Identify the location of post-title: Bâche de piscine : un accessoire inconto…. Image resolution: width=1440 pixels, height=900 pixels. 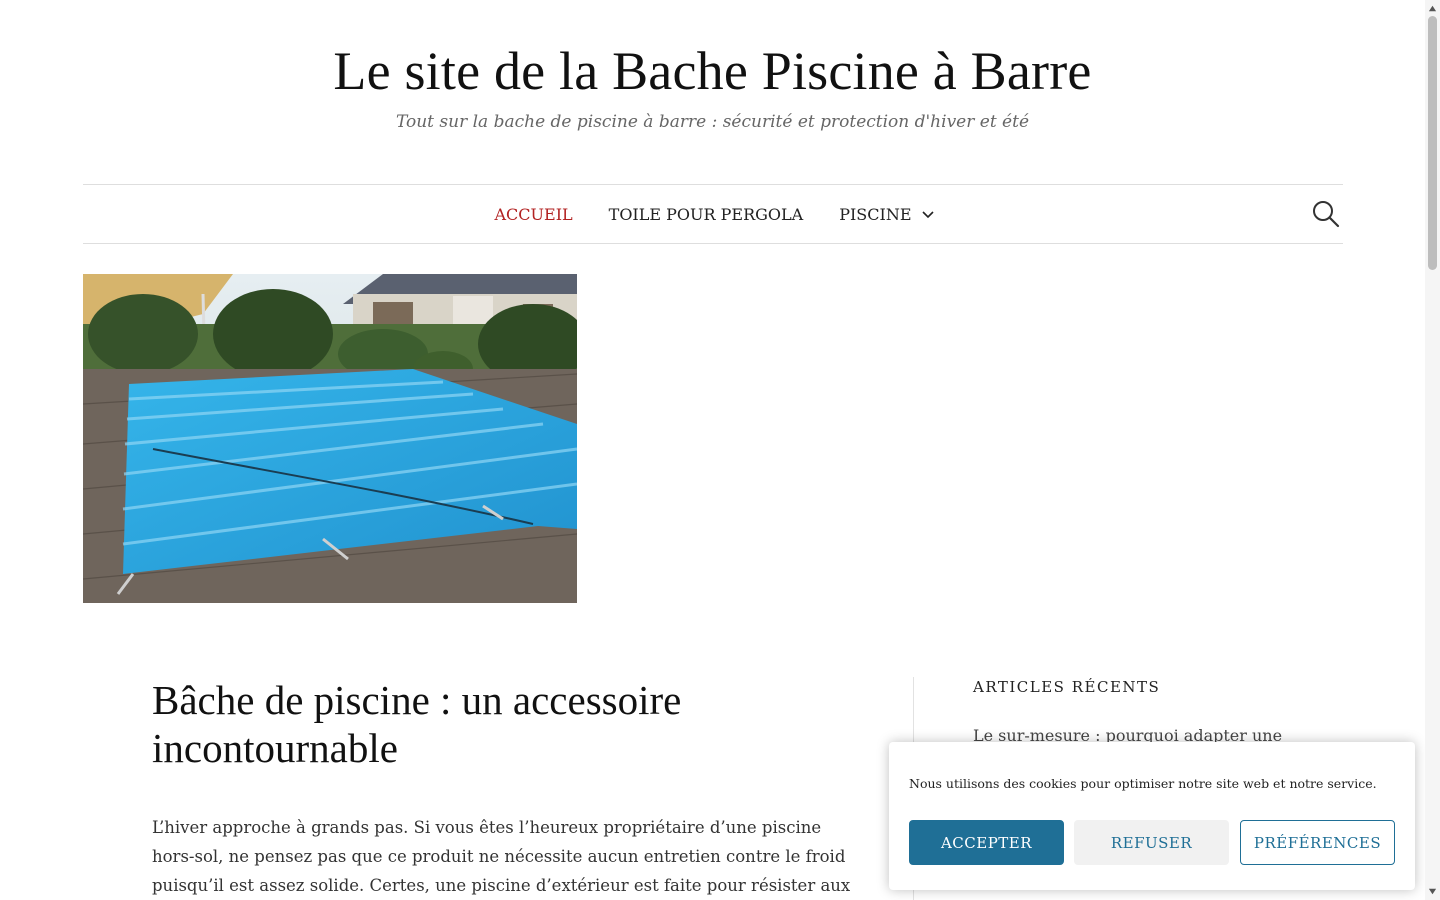
(502, 724).